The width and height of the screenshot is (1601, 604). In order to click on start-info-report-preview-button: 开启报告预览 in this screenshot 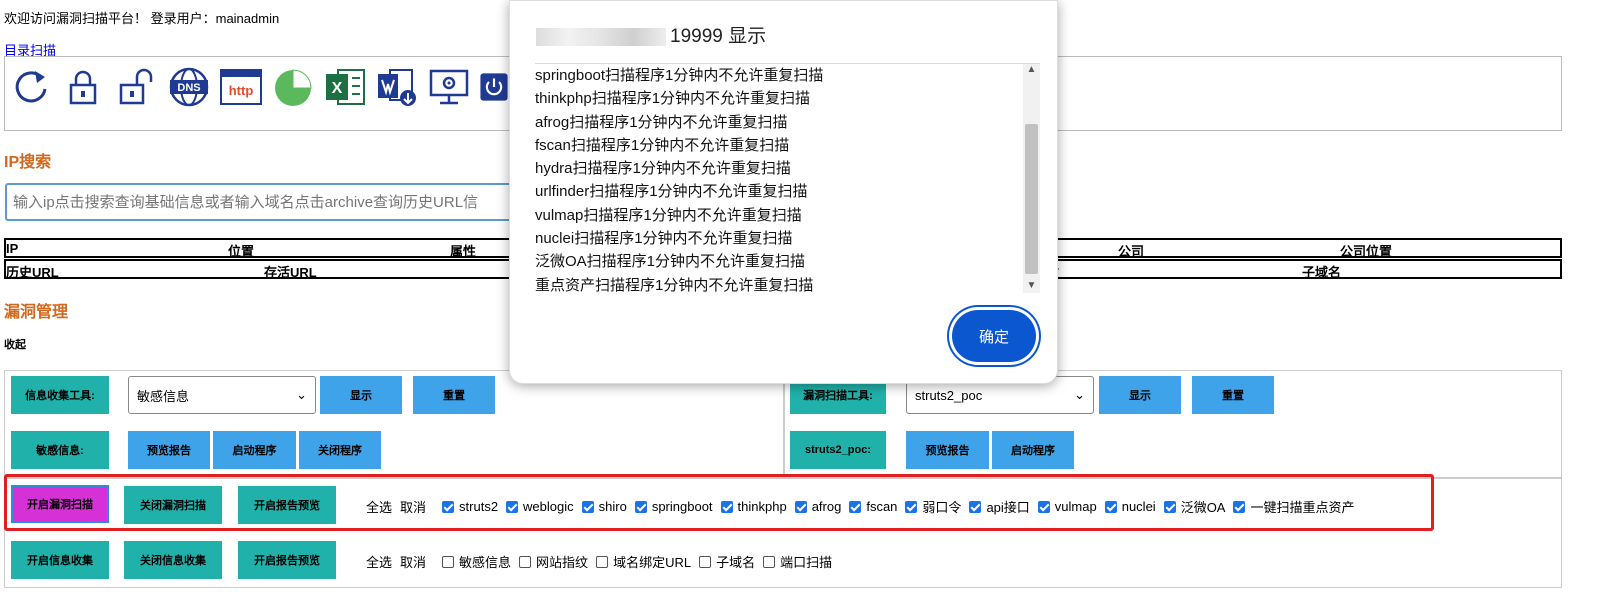, I will do `click(287, 560)`.